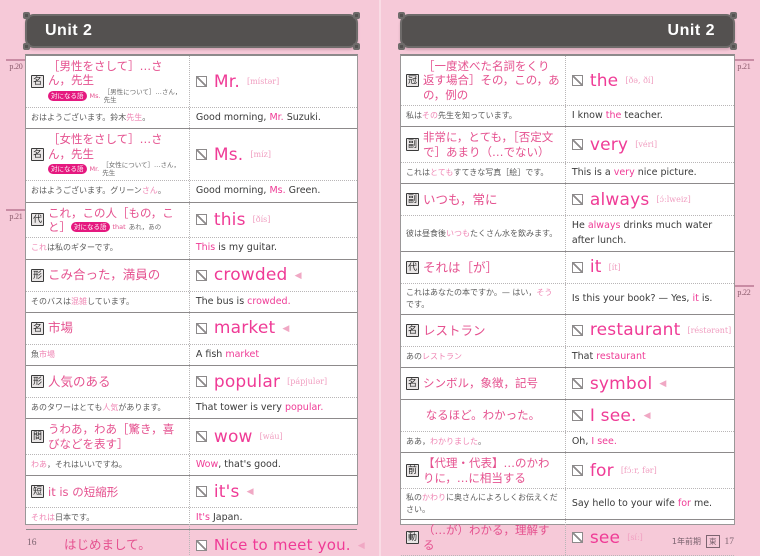  Describe the element at coordinates (108, 118) in the screenshot. I see `example-japanese-cell: おはようございます。鈴木先生。` at that location.